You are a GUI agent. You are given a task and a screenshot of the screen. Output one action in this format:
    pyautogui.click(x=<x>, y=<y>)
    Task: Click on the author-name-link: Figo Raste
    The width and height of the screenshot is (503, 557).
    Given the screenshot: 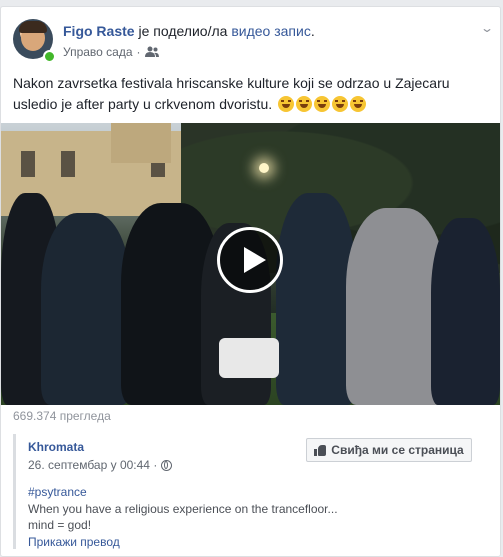 What is the action you would take?
    pyautogui.click(x=99, y=31)
    